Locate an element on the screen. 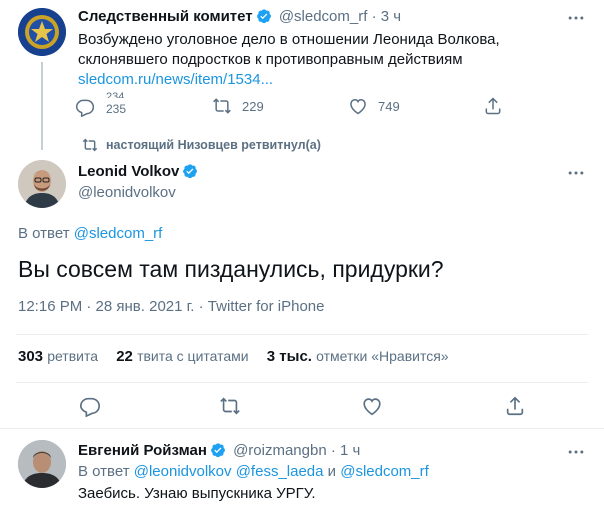  likes-stat: 3 тыс. отметки «Нравится» is located at coordinates (358, 356).